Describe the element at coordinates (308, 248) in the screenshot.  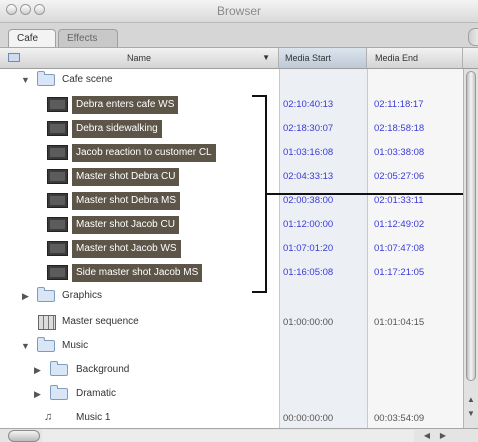
I see `media-start-value: 01:07:01:20` at that location.